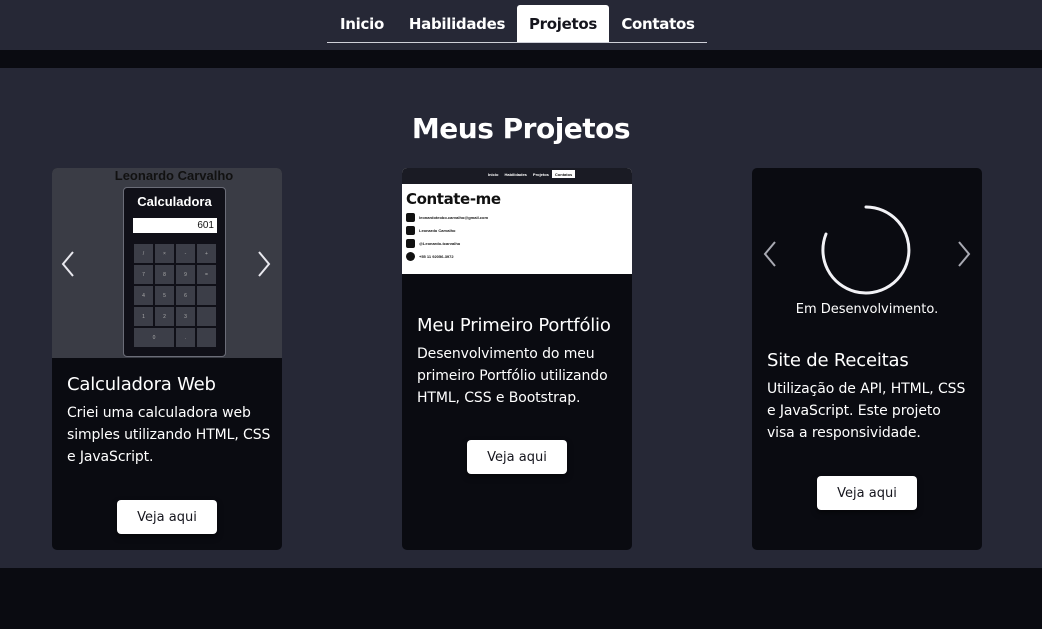 The height and width of the screenshot is (629, 1042). Describe the element at coordinates (410, 256) in the screenshot. I see `whatsapp-icon` at that location.